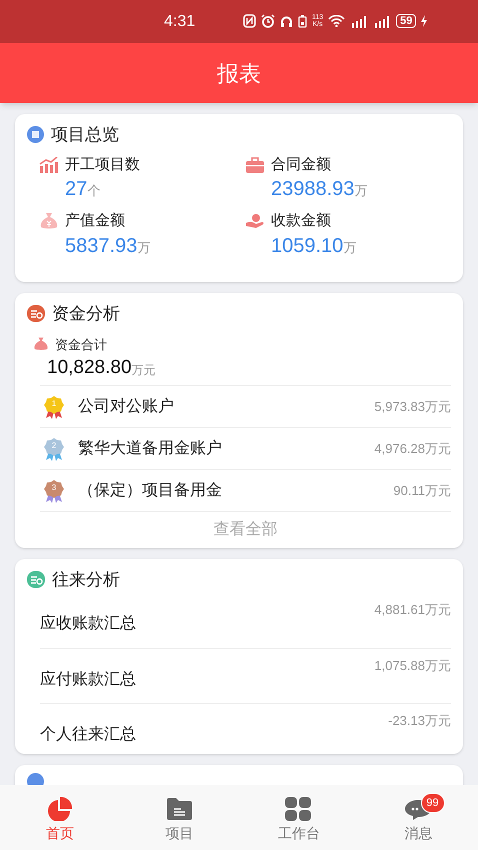 This screenshot has height=850, width=478. What do you see at coordinates (102, 164) in the screenshot?
I see `stat-label: 开工项目数` at bounding box center [102, 164].